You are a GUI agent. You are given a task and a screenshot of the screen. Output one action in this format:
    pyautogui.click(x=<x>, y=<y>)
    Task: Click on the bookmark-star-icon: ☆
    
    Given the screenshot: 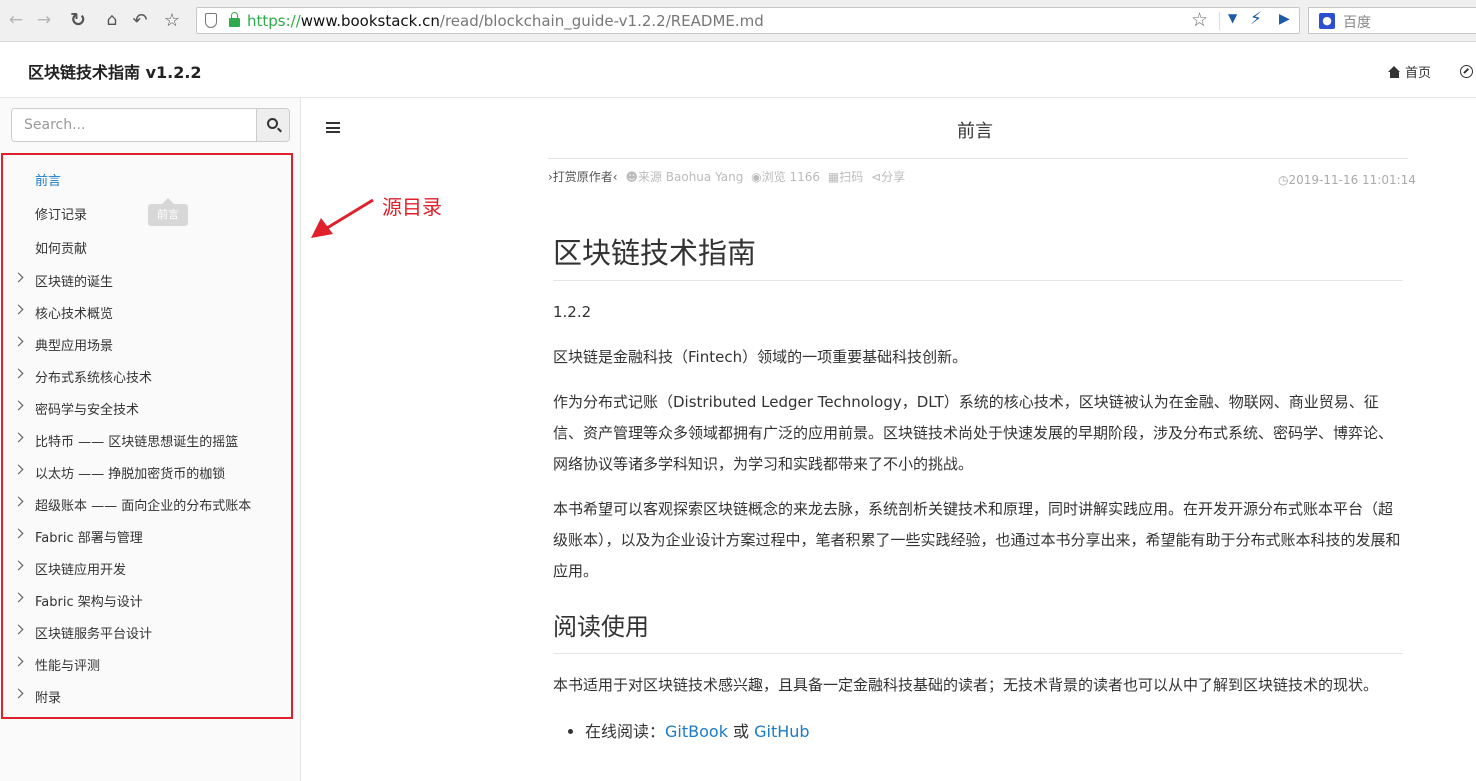 What is the action you would take?
    pyautogui.click(x=172, y=20)
    